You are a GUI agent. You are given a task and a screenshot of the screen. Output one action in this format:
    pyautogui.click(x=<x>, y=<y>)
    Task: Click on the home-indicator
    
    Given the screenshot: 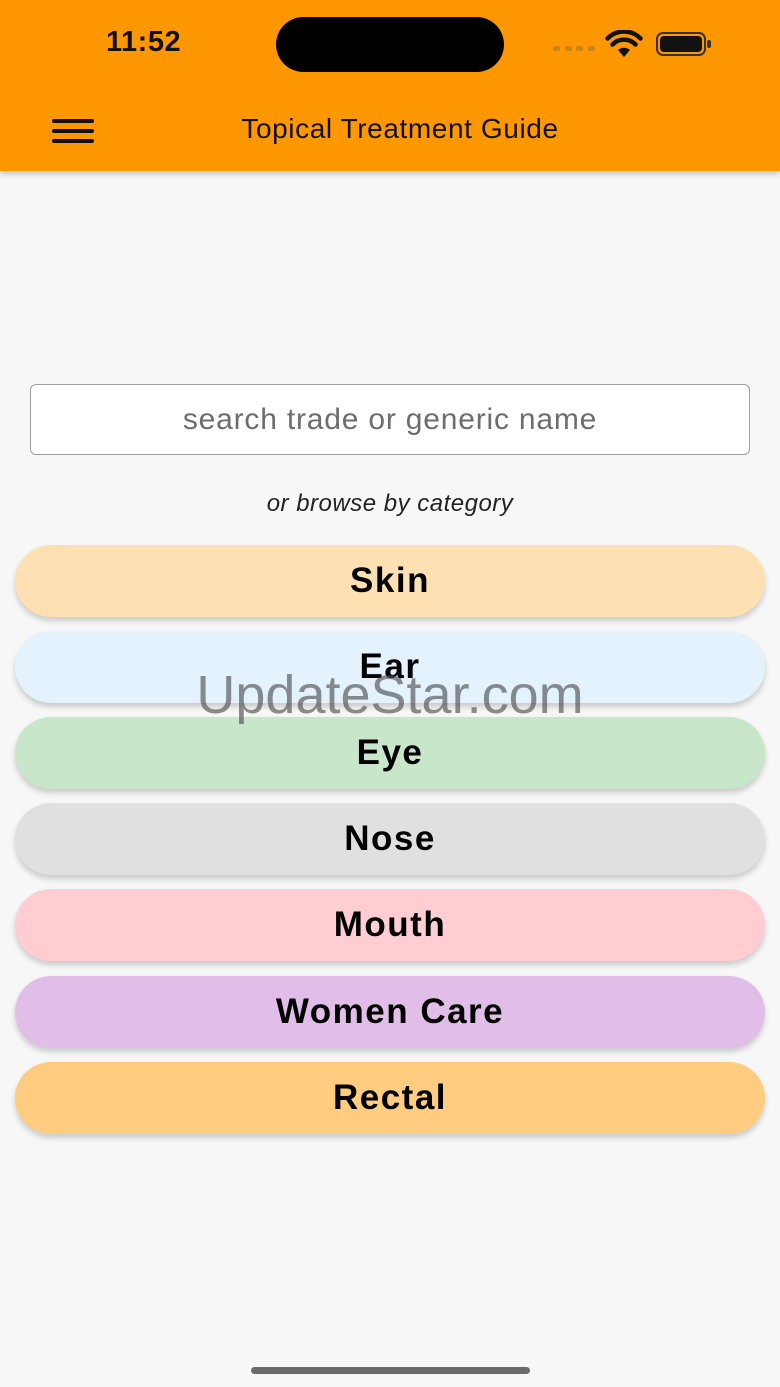 What is the action you would take?
    pyautogui.click(x=390, y=1370)
    